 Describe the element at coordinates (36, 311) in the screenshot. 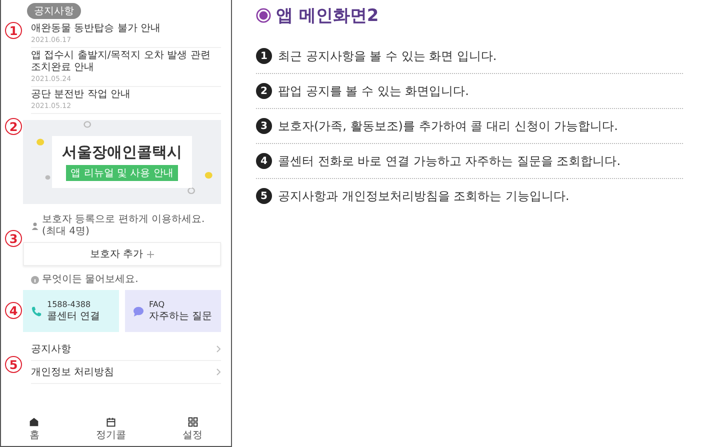

I see `phone-icon` at that location.